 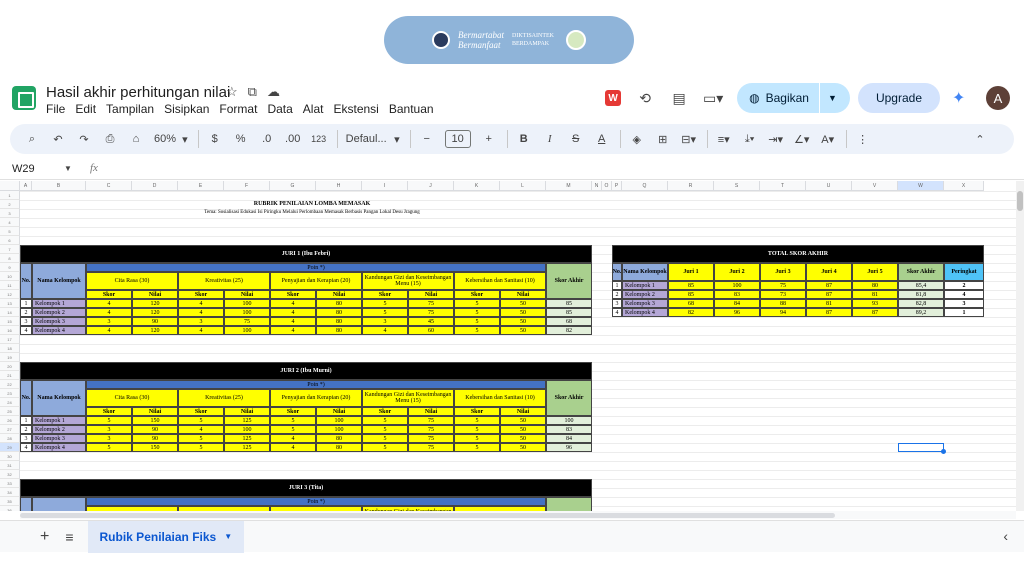 What do you see at coordinates (26, 438) in the screenshot?
I see `row-number: 3` at bounding box center [26, 438].